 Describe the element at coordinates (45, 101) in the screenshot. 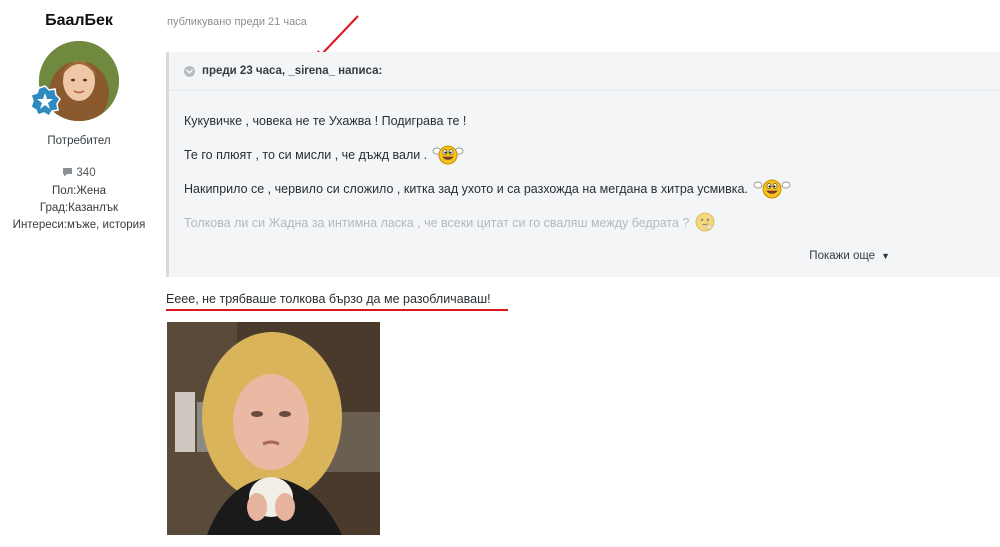

I see `star-badge-icon` at that location.